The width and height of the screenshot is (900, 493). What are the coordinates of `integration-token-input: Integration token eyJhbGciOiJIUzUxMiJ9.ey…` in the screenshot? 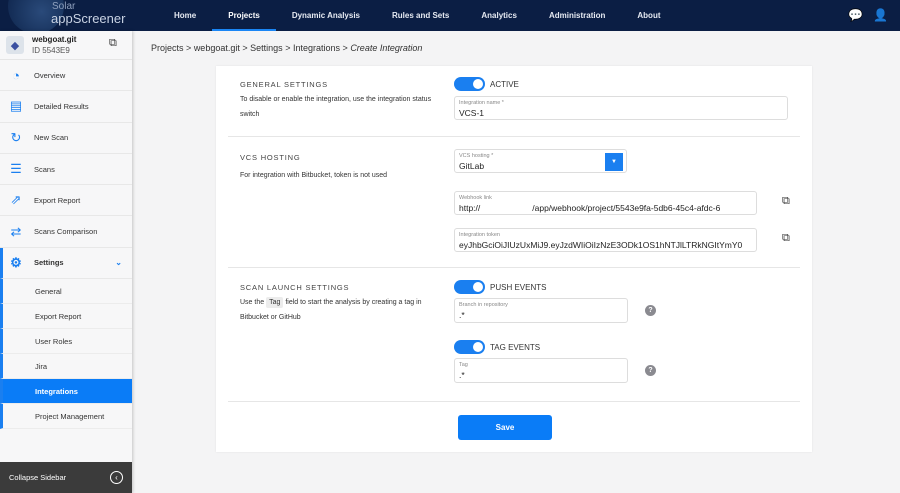 It's located at (605, 240).